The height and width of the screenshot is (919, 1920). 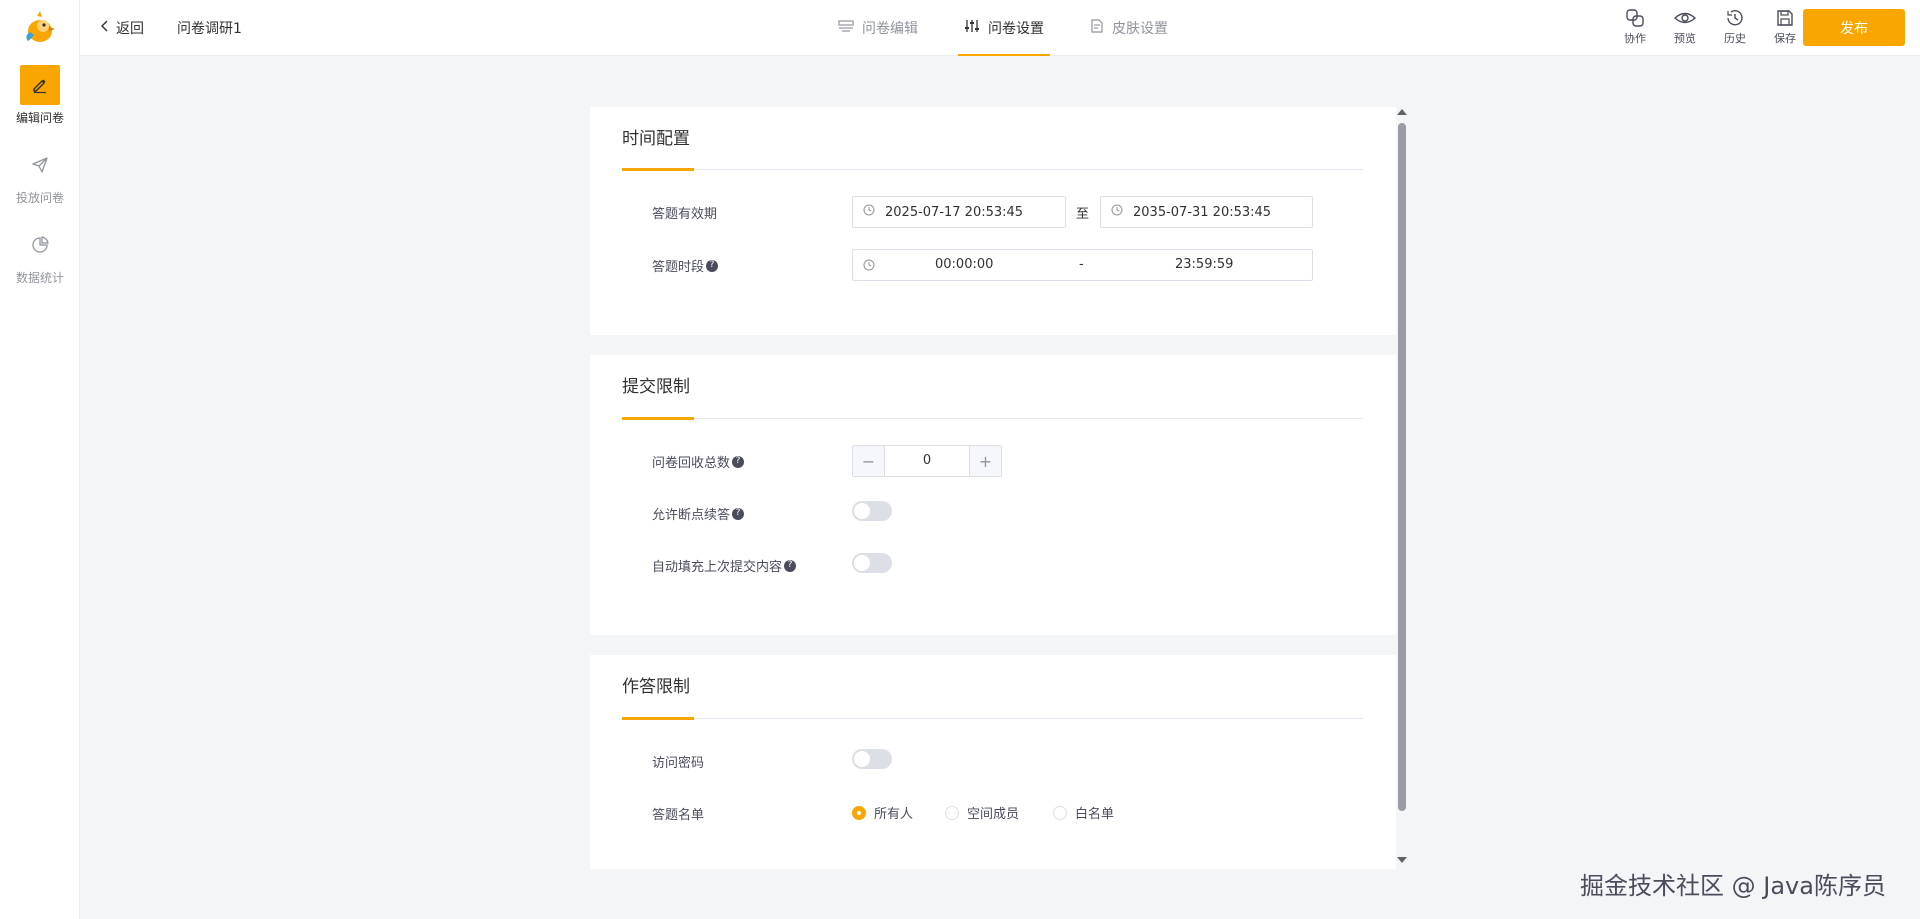 What do you see at coordinates (1204, 264) in the screenshot?
I see `period-end-value: 23:59:59` at bounding box center [1204, 264].